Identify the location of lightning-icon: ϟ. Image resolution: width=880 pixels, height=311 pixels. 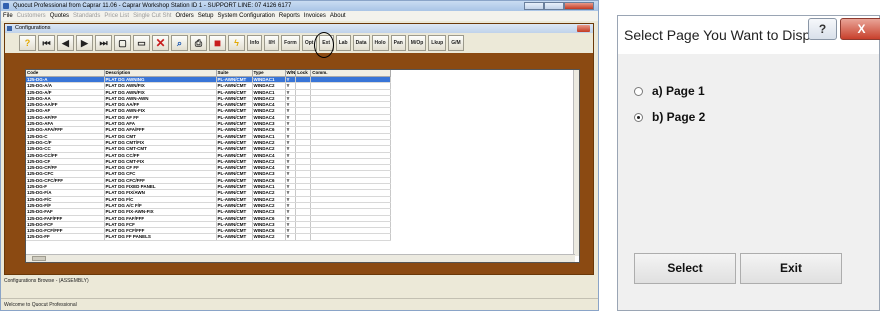
(236, 43).